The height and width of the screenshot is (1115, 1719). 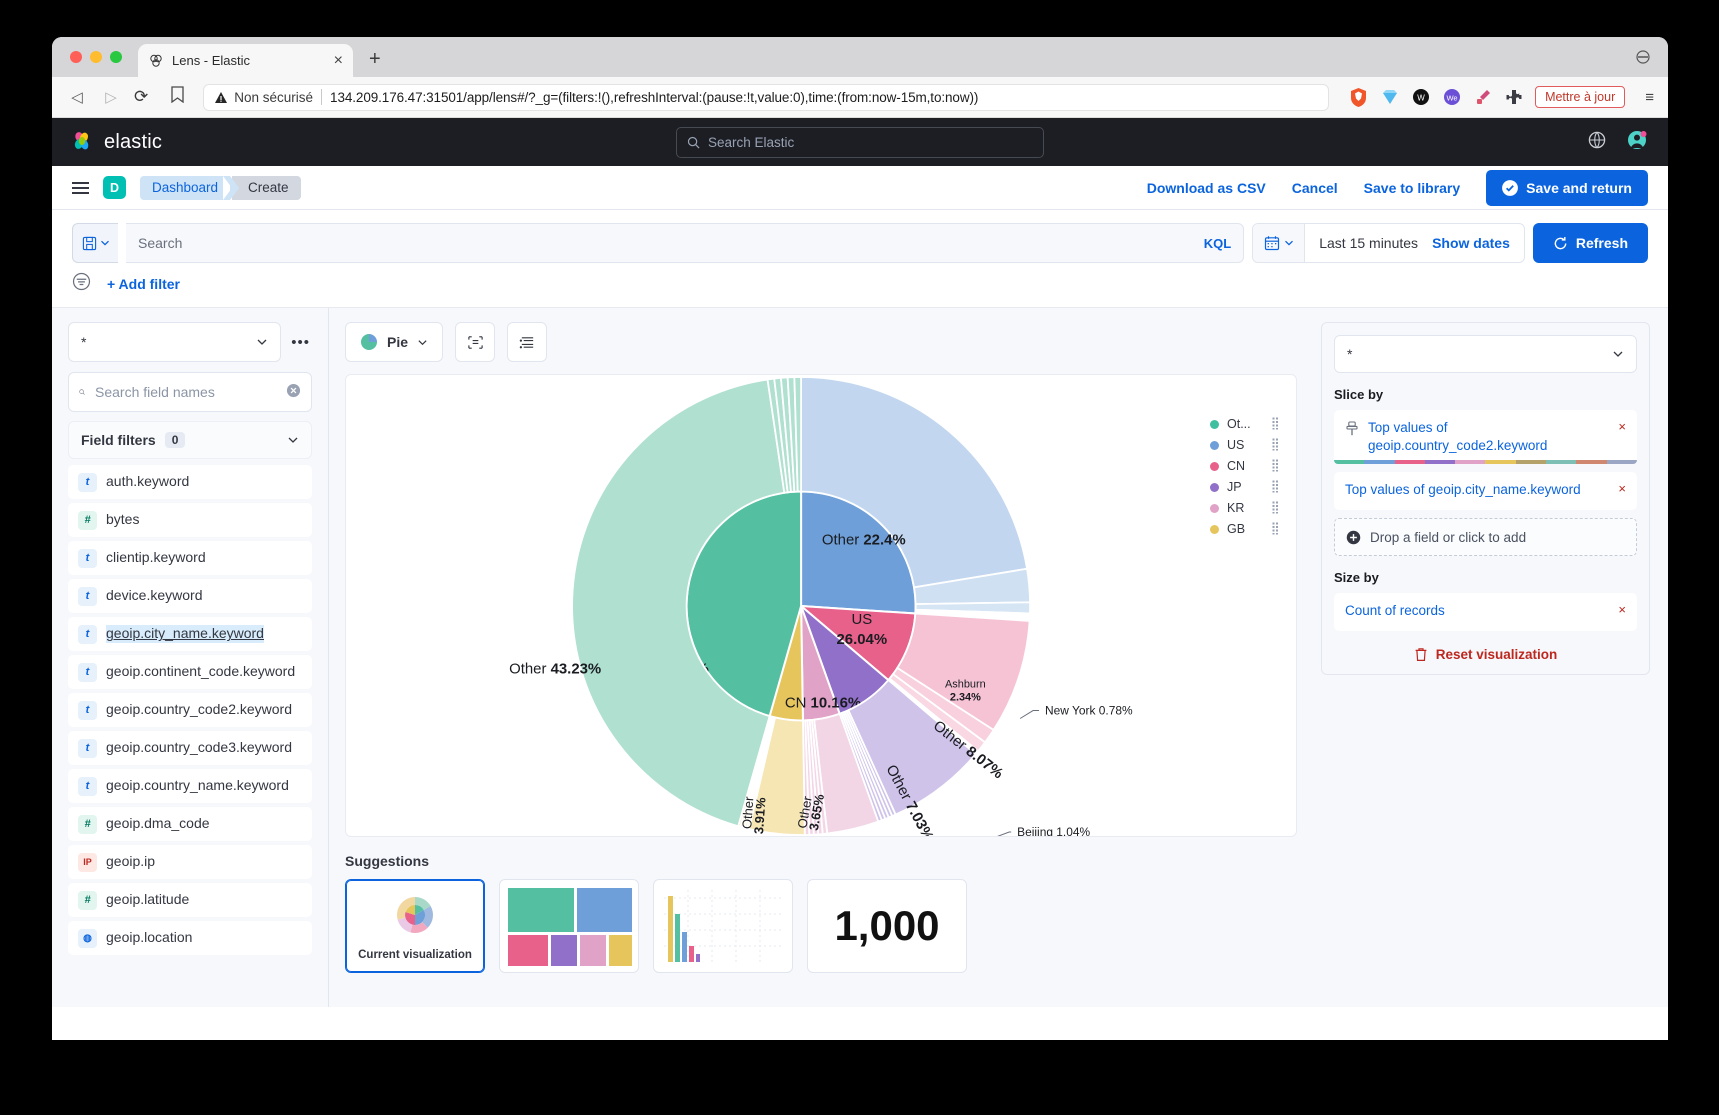 What do you see at coordinates (1421, 97) in the screenshot?
I see `circle-w-icon: W` at bounding box center [1421, 97].